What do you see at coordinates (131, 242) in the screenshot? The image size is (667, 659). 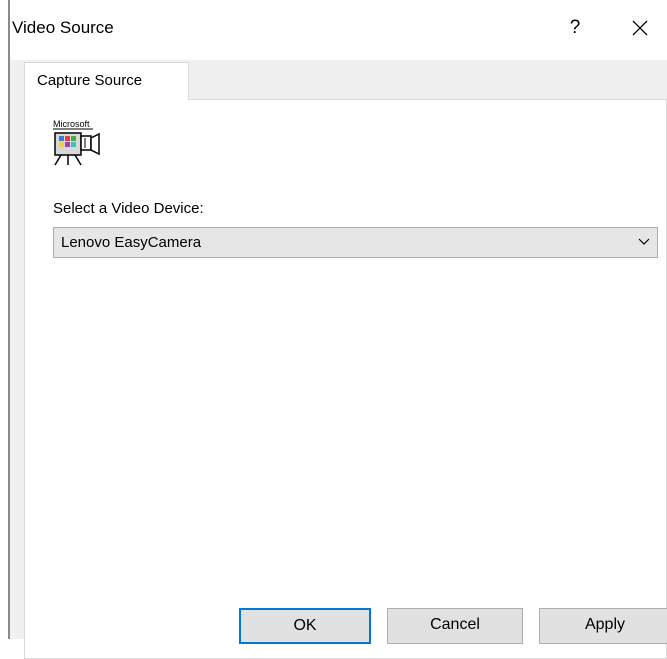 I see `selected-device: Lenovo EasyCamera` at bounding box center [131, 242].